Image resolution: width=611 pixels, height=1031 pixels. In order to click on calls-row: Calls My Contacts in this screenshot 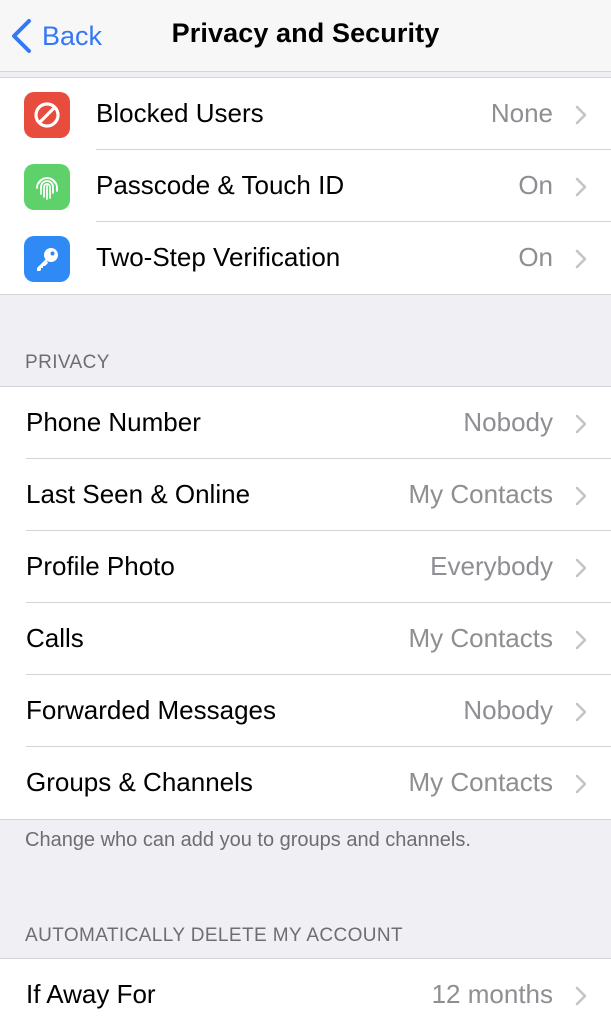, I will do `click(305, 639)`.